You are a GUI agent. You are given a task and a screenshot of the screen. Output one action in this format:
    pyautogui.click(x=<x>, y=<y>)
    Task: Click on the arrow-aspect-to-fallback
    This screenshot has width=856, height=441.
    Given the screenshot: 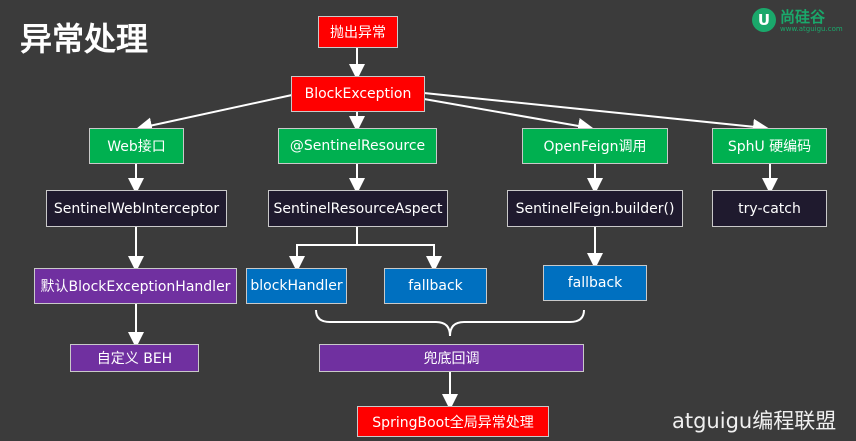 What is the action you would take?
    pyautogui.click(x=399, y=258)
    